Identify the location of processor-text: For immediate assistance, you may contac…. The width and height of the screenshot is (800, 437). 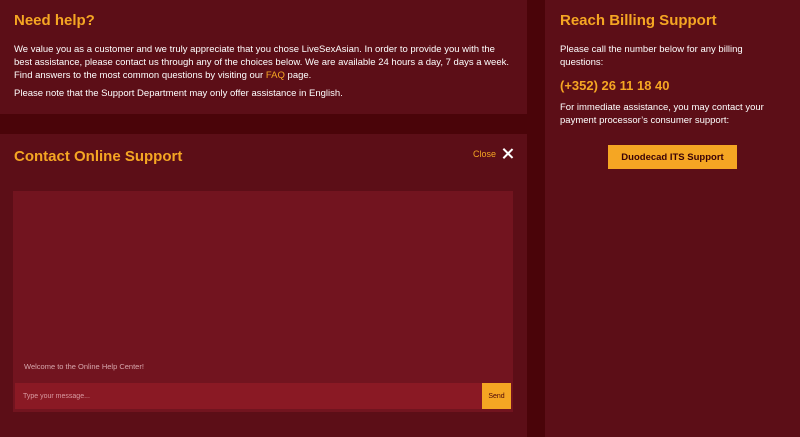
(662, 114).